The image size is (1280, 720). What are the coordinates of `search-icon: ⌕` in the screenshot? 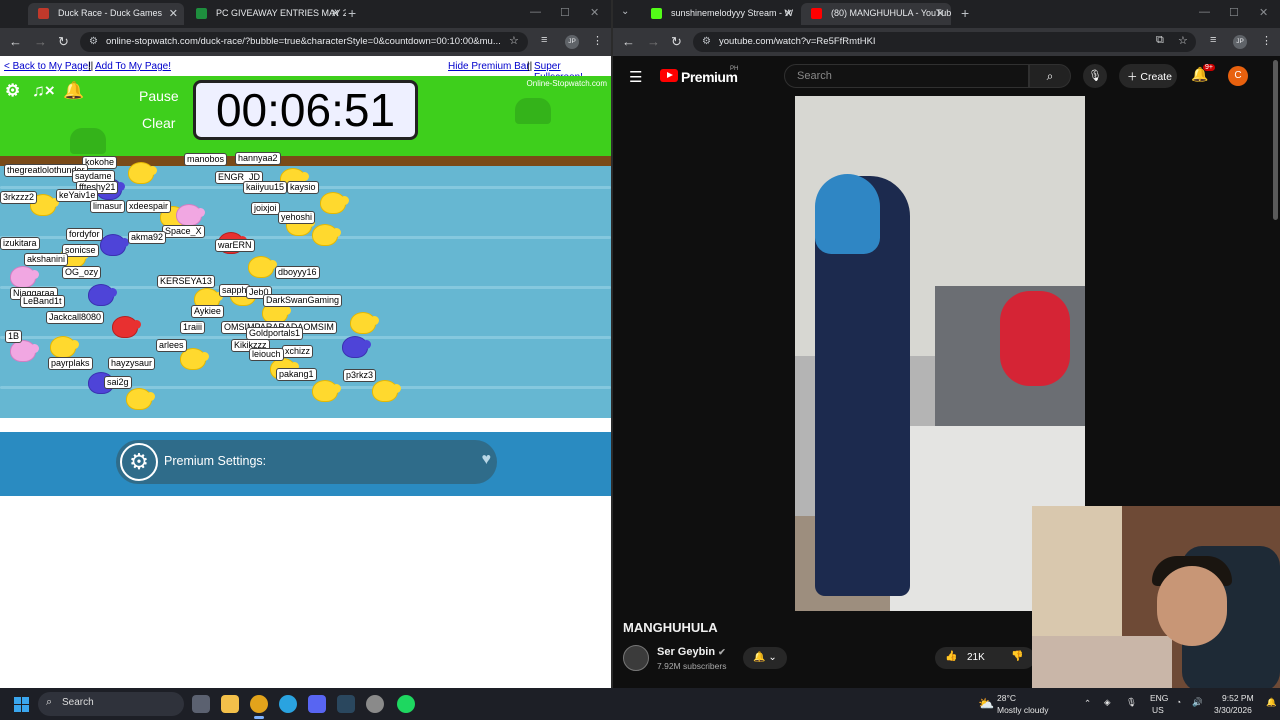 It's located at (1050, 76).